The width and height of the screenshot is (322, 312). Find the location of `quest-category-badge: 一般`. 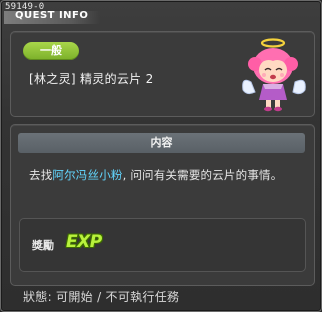

quest-category-badge: 一般 is located at coordinates (51, 51).